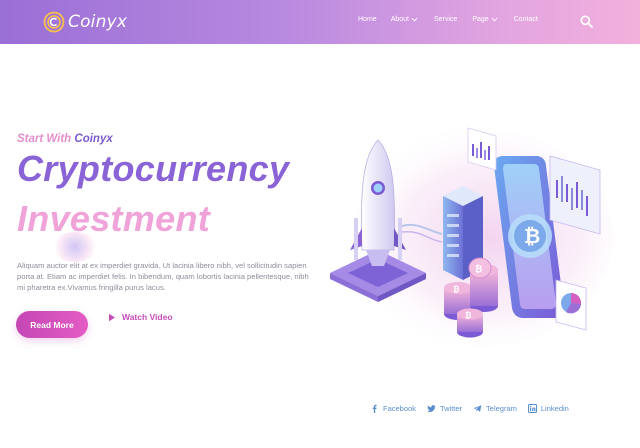 This screenshot has width=640, height=448. I want to click on nav-label-home: Home, so click(367, 19).